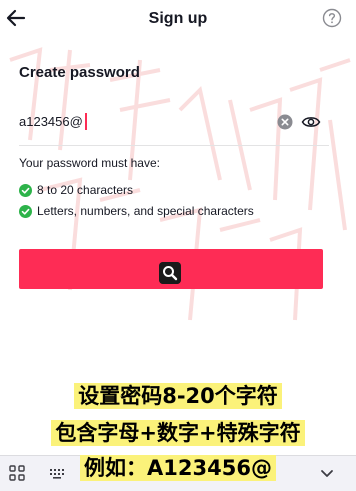 This screenshot has width=356, height=491. I want to click on caption-text: 包含字母+数字+特殊字符, so click(178, 433).